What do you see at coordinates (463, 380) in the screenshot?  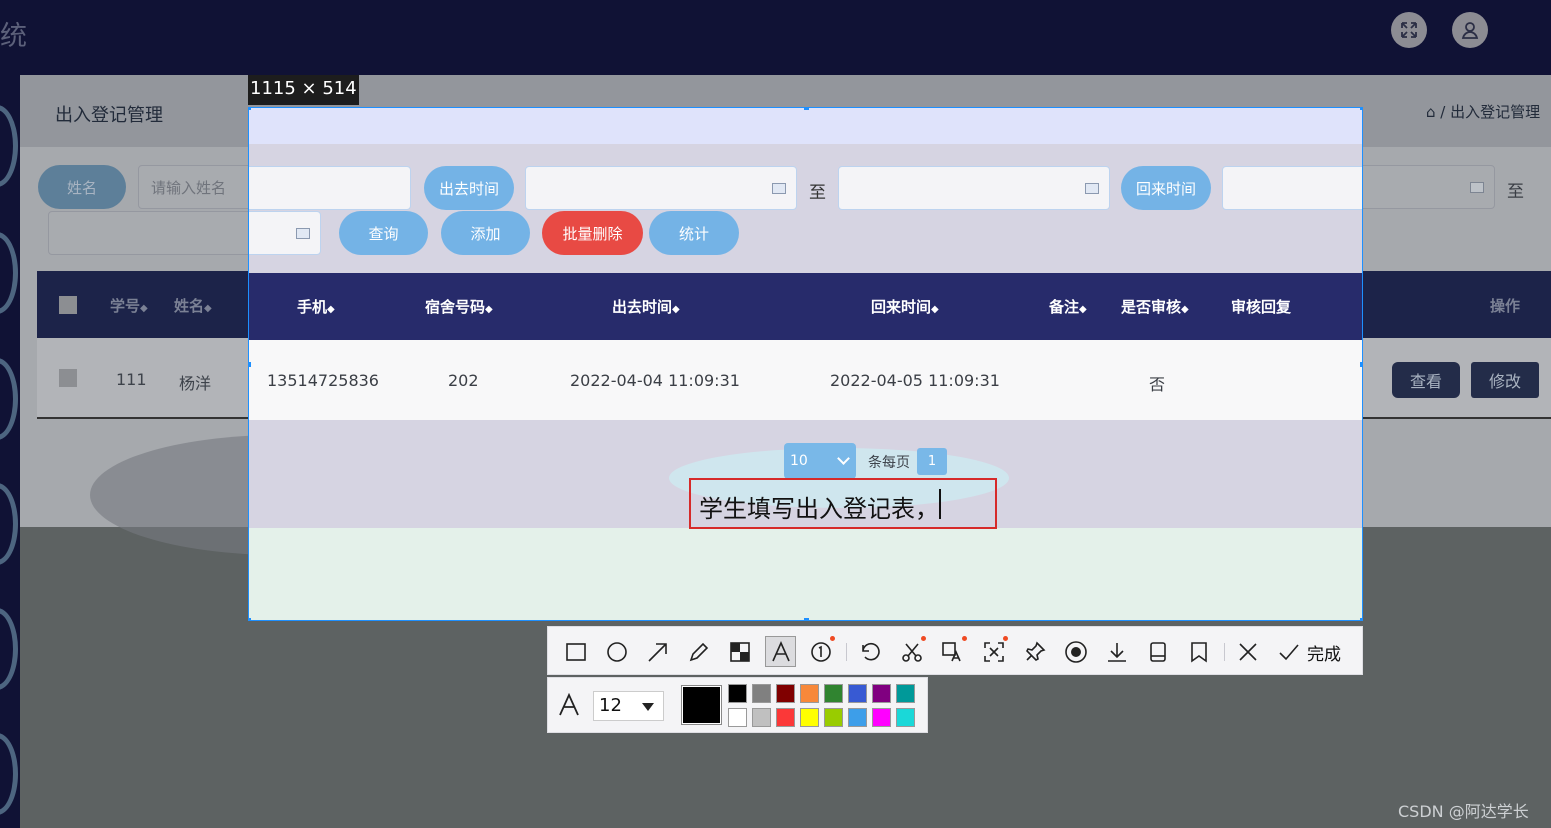 I see `cell-dorm: 202` at bounding box center [463, 380].